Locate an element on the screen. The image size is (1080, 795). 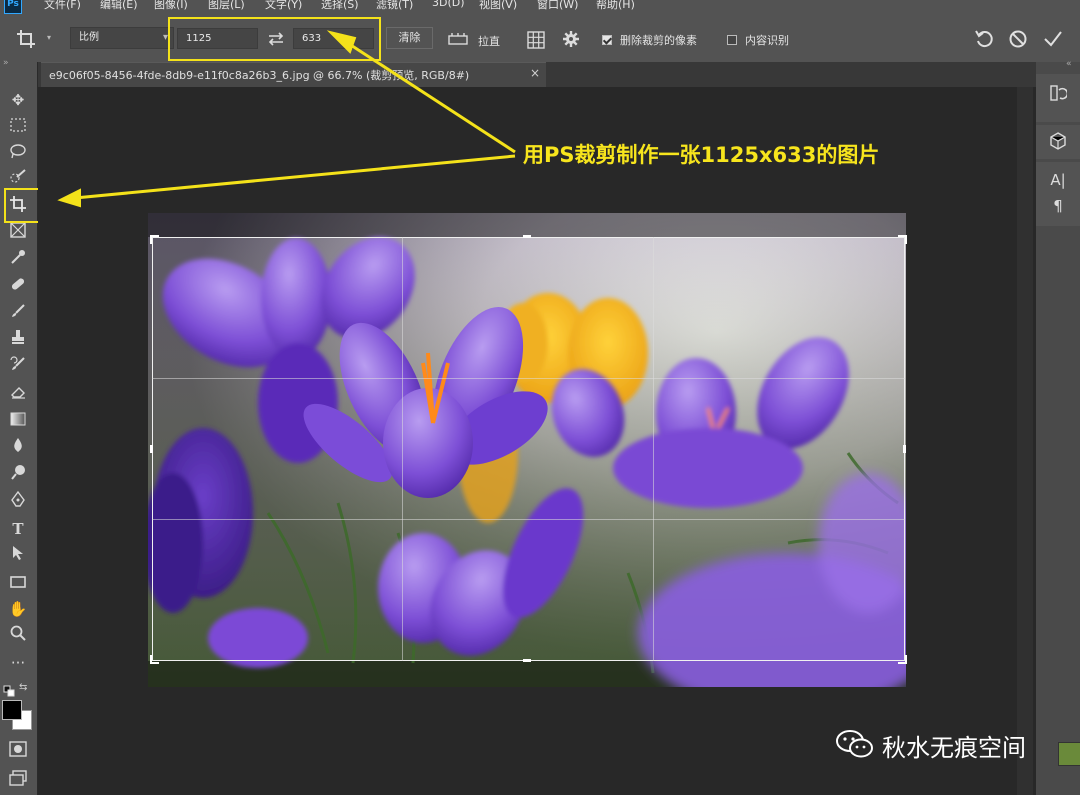
annotation-arrows is located at coordinates (286, 119).